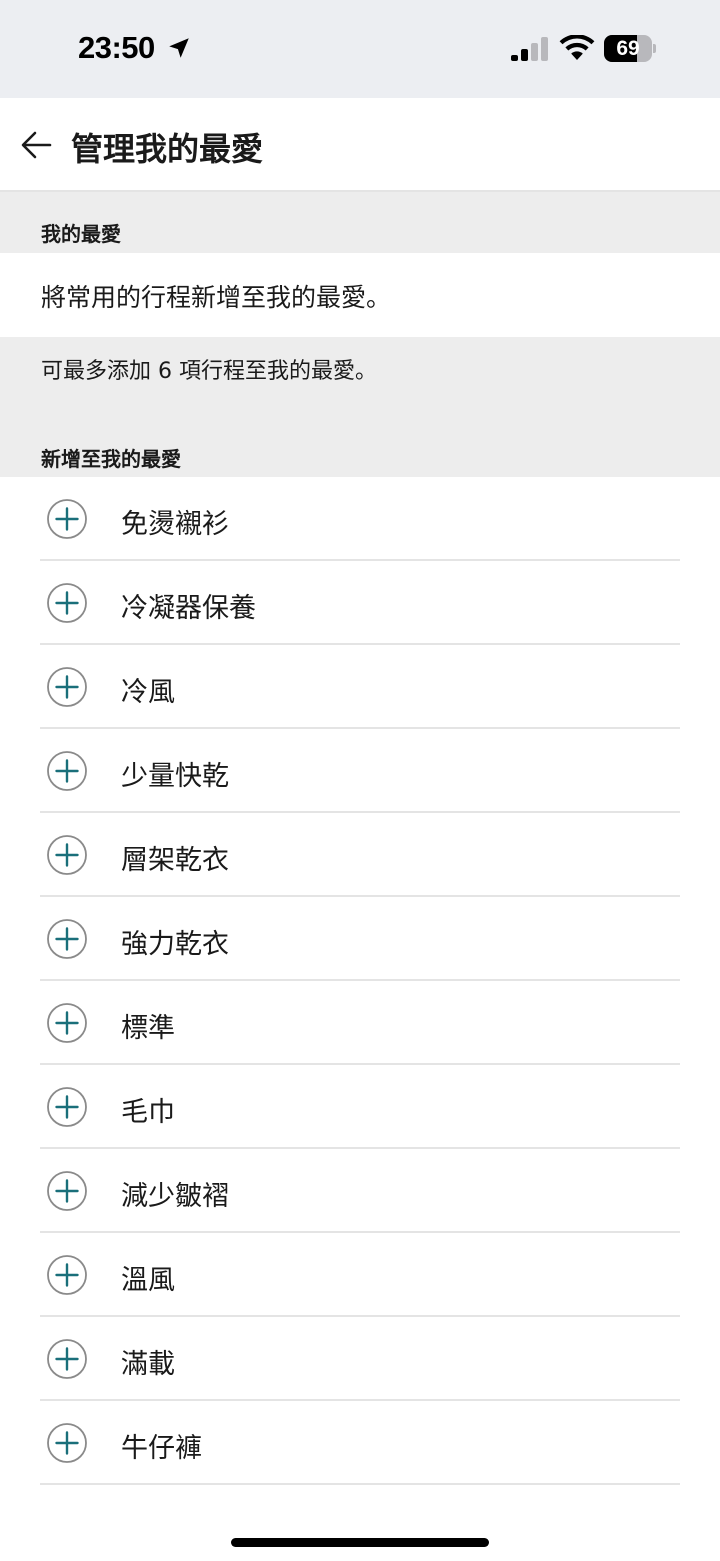 This screenshot has width=720, height=1561. Describe the element at coordinates (116, 47) in the screenshot. I see `status-time: 23:50` at that location.